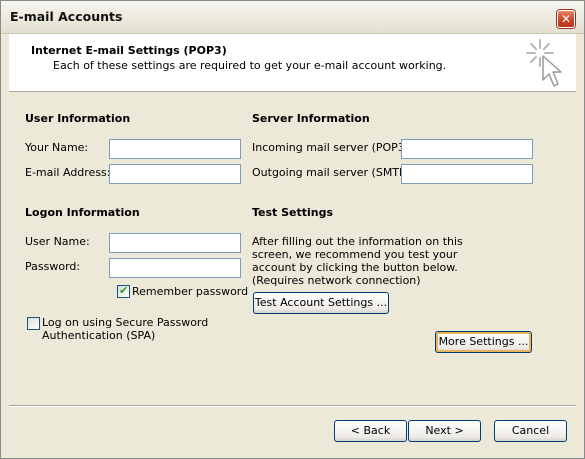 The image size is (585, 459). Describe the element at coordinates (292, 406) in the screenshot. I see `footer-separator` at that location.